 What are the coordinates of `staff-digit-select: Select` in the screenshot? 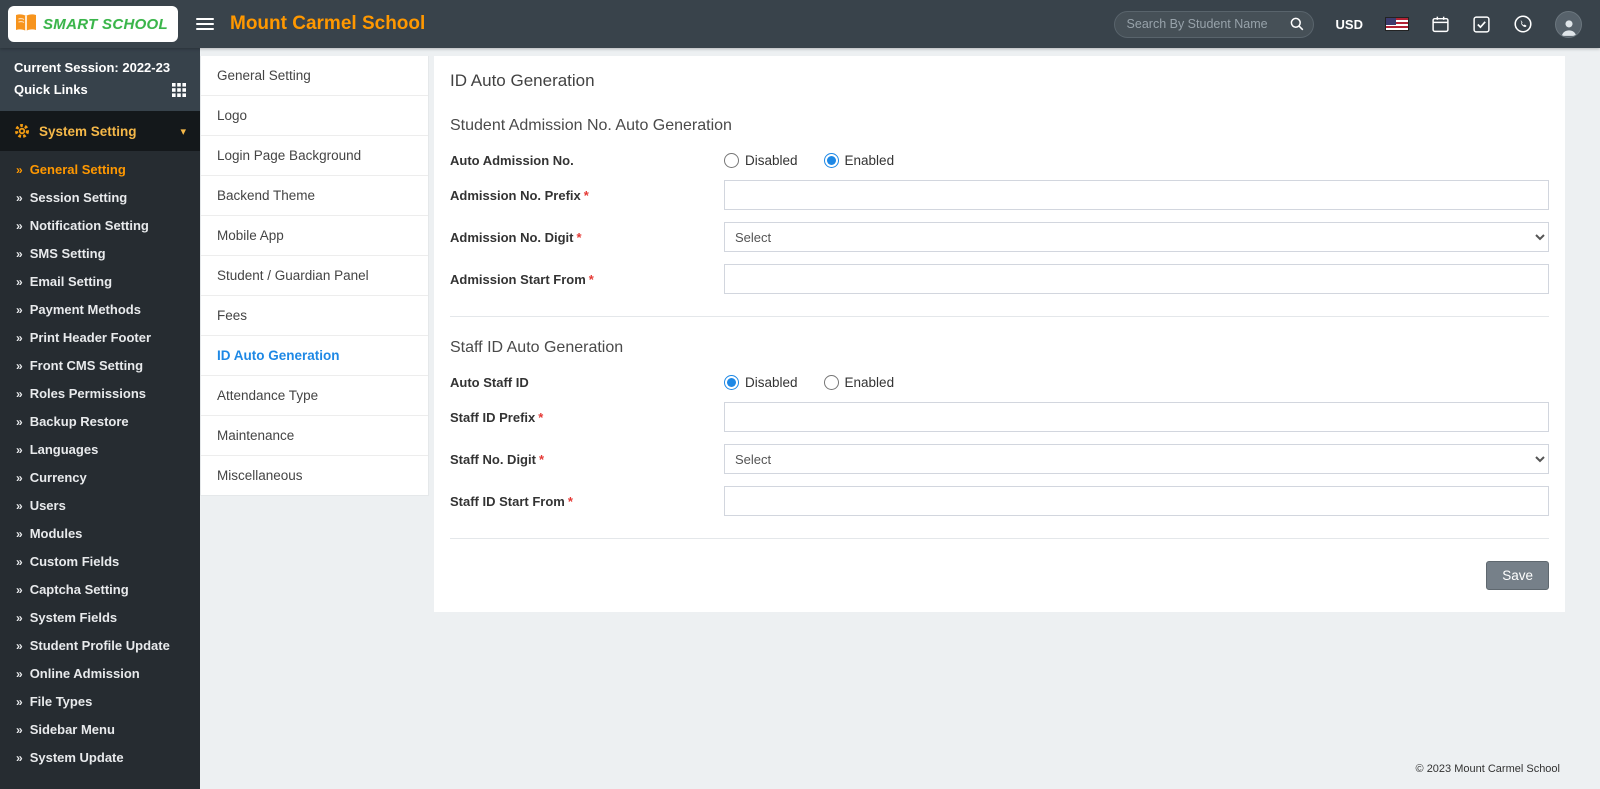 It's located at (1136, 459).